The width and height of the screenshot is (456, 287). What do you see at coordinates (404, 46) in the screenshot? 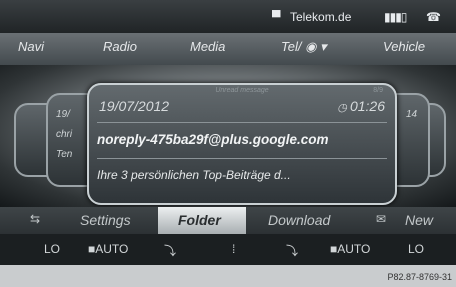
I see `menu-item-vehicle: Vehicle` at bounding box center [404, 46].